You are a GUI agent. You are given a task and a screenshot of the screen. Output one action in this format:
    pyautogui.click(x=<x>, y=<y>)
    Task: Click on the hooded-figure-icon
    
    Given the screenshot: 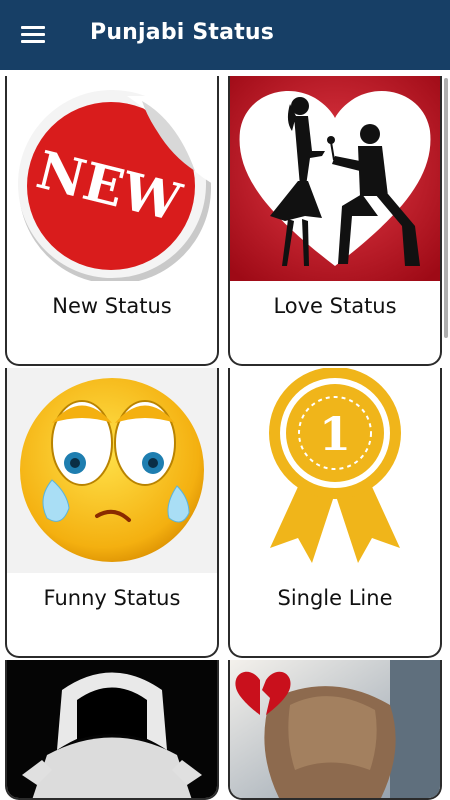 What is the action you would take?
    pyautogui.click(x=112, y=729)
    